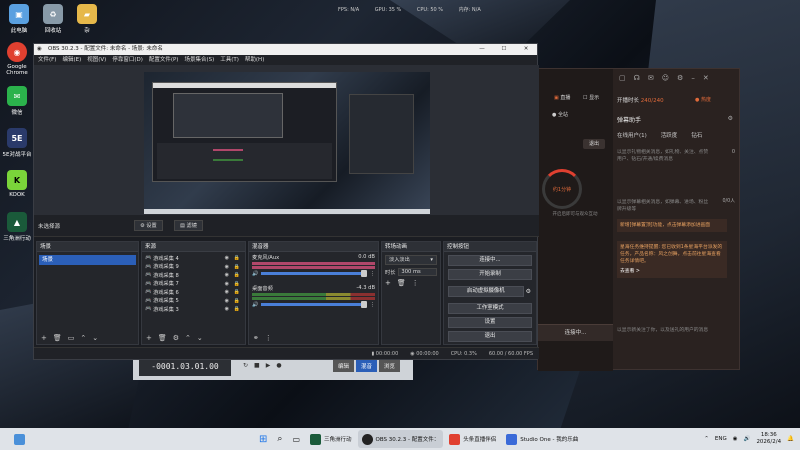  Describe the element at coordinates (71, 338) in the screenshot. I see `filter-icon: ▭` at that location.